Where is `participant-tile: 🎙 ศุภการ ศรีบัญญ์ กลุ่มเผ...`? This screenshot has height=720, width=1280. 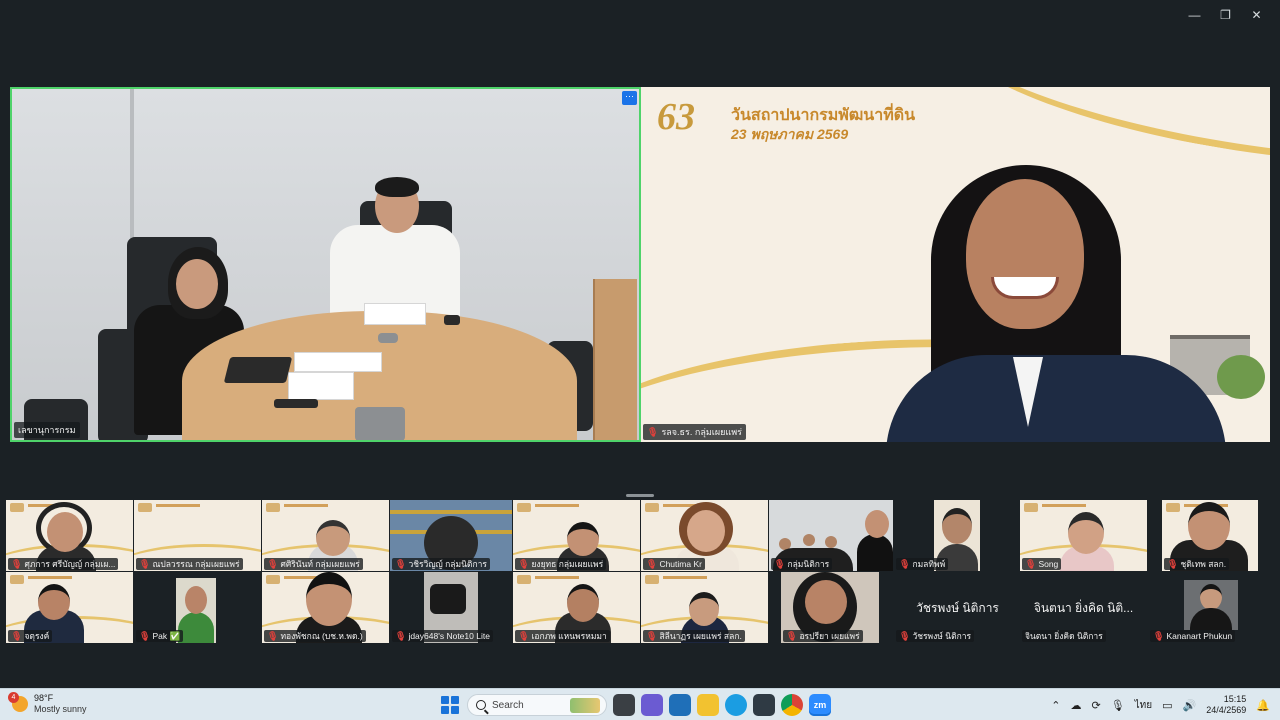 participant-tile: 🎙 ศุภการ ศรีบัญญ์ กลุ่มเผ... is located at coordinates (69, 535).